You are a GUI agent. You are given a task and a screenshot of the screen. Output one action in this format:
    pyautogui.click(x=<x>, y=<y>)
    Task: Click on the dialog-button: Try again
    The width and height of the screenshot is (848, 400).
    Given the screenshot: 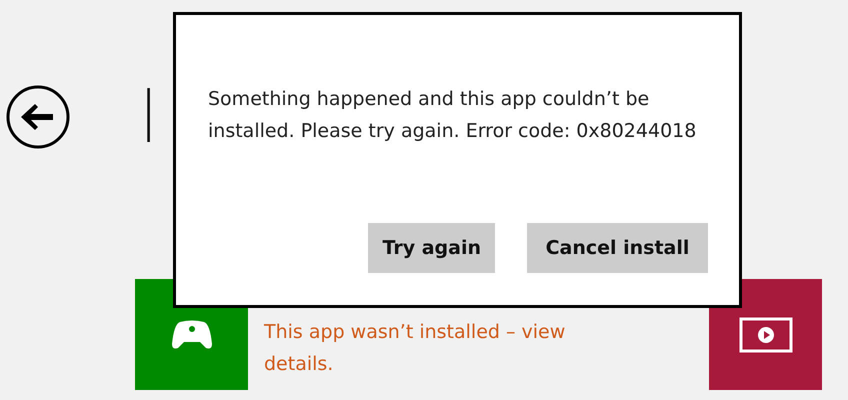 What is the action you would take?
    pyautogui.click(x=431, y=248)
    